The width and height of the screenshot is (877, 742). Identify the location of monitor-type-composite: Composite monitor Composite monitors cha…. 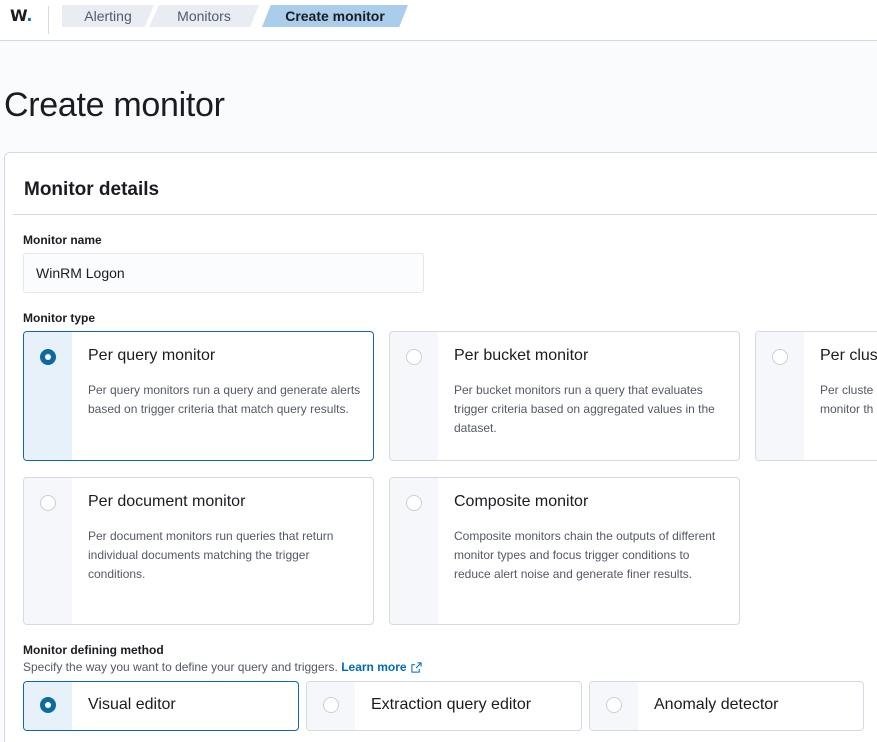
(564, 551).